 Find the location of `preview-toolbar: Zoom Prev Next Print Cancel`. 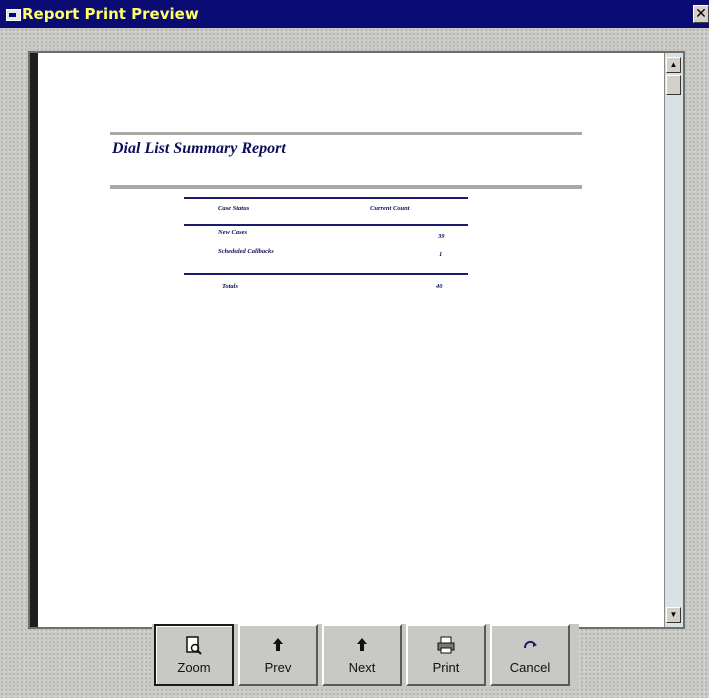

preview-toolbar: Zoom Prev Next Print Cancel is located at coordinates (365, 656).